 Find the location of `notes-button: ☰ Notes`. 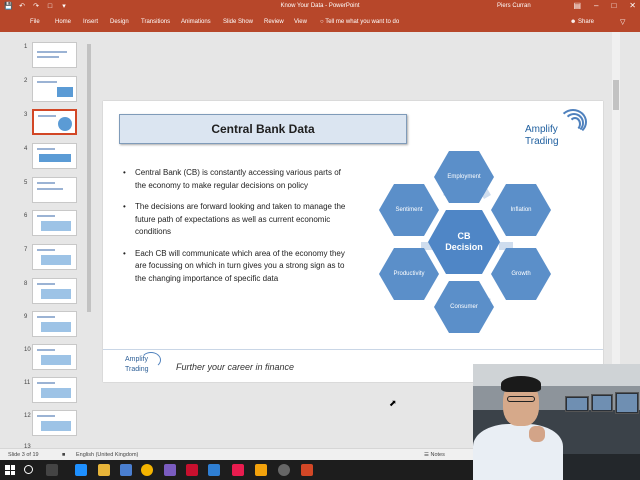

notes-button: ☰ Notes is located at coordinates (434, 455).